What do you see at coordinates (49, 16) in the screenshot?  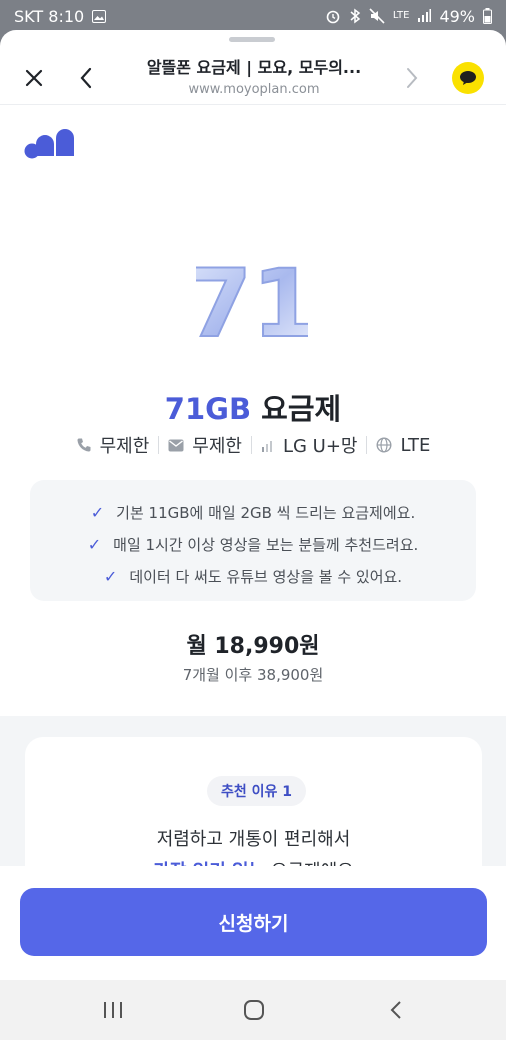 I see `carrier-time: SKT 8:10` at bounding box center [49, 16].